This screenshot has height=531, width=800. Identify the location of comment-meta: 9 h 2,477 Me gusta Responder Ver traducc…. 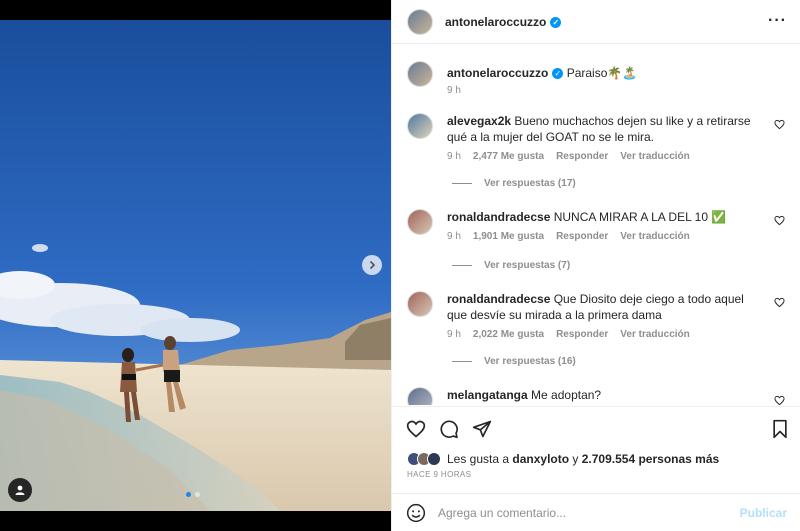
(617, 156).